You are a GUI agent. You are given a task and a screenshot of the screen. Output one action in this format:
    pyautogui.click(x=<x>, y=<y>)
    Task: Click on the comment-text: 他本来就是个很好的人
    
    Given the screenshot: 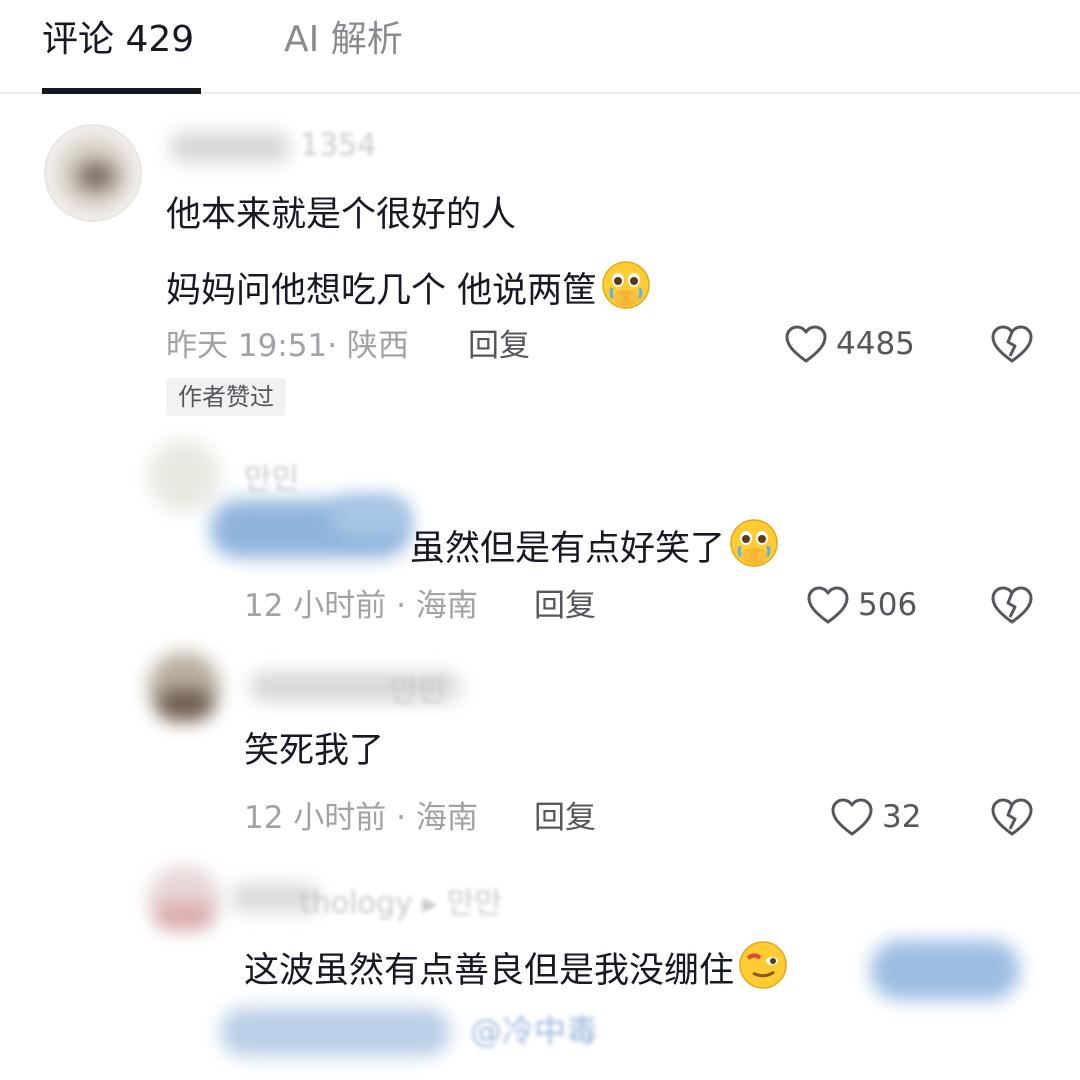 What is the action you would take?
    pyautogui.click(x=341, y=215)
    